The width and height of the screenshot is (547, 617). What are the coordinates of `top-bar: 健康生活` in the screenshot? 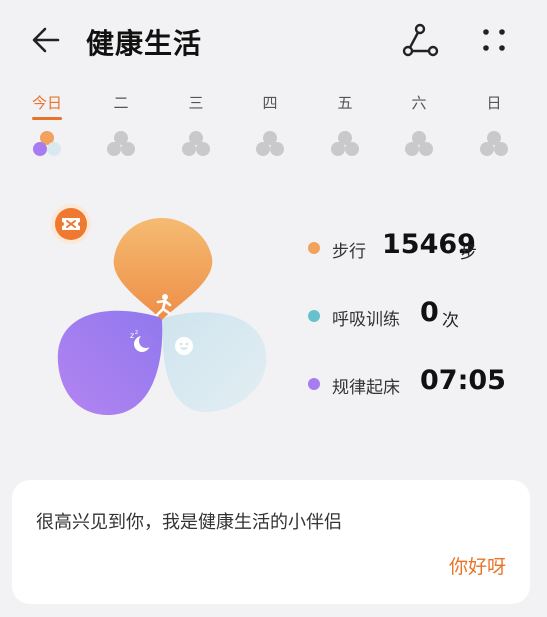 It's located at (273, 40).